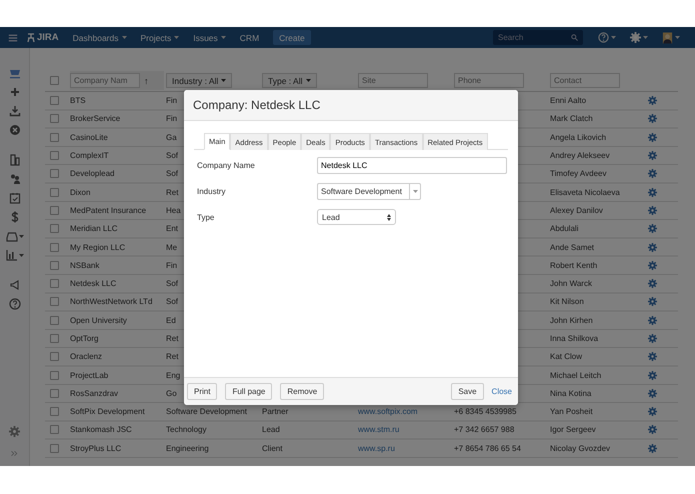 This screenshot has width=695, height=494. I want to click on dialog-button: Full page, so click(248, 391).